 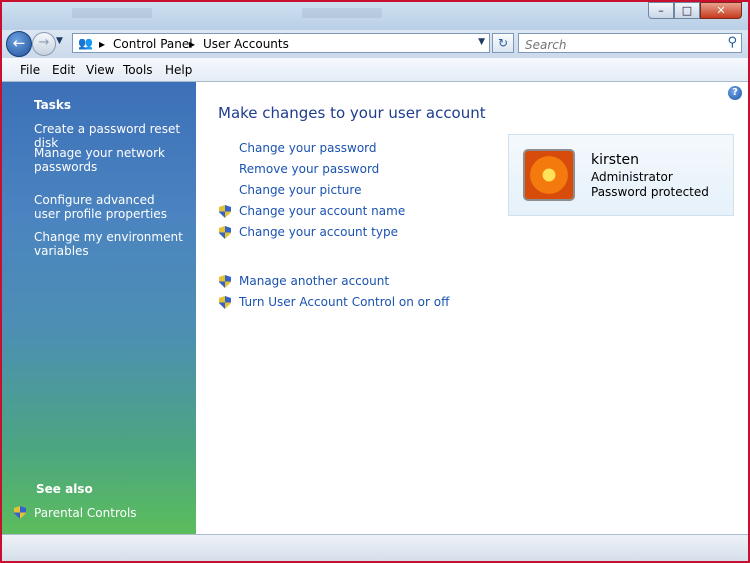 I want to click on search-icon: ⚲, so click(x=732, y=42).